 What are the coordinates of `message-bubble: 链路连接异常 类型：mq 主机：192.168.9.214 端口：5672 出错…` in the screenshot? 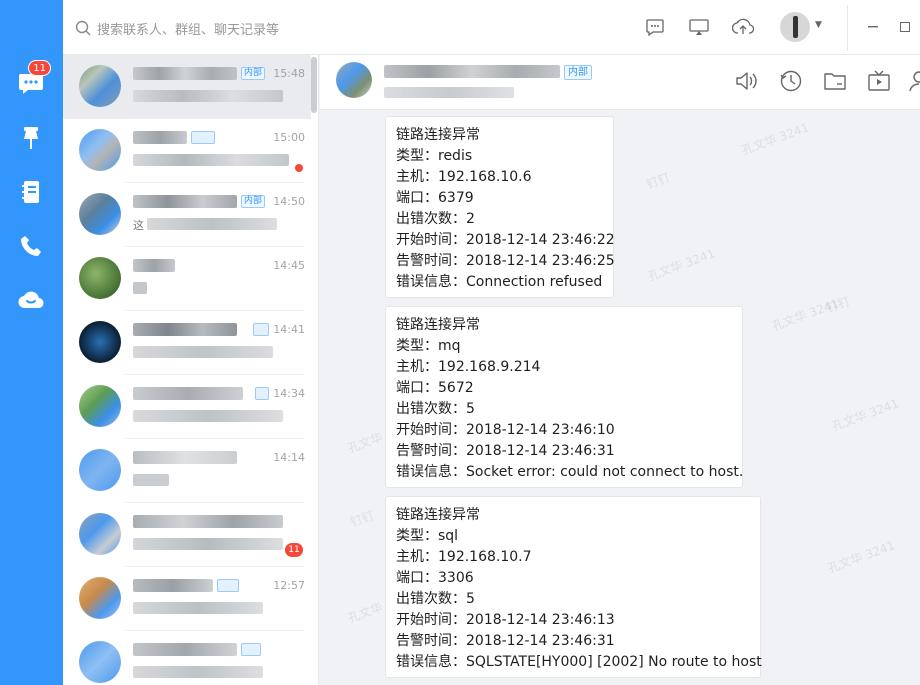 It's located at (564, 397).